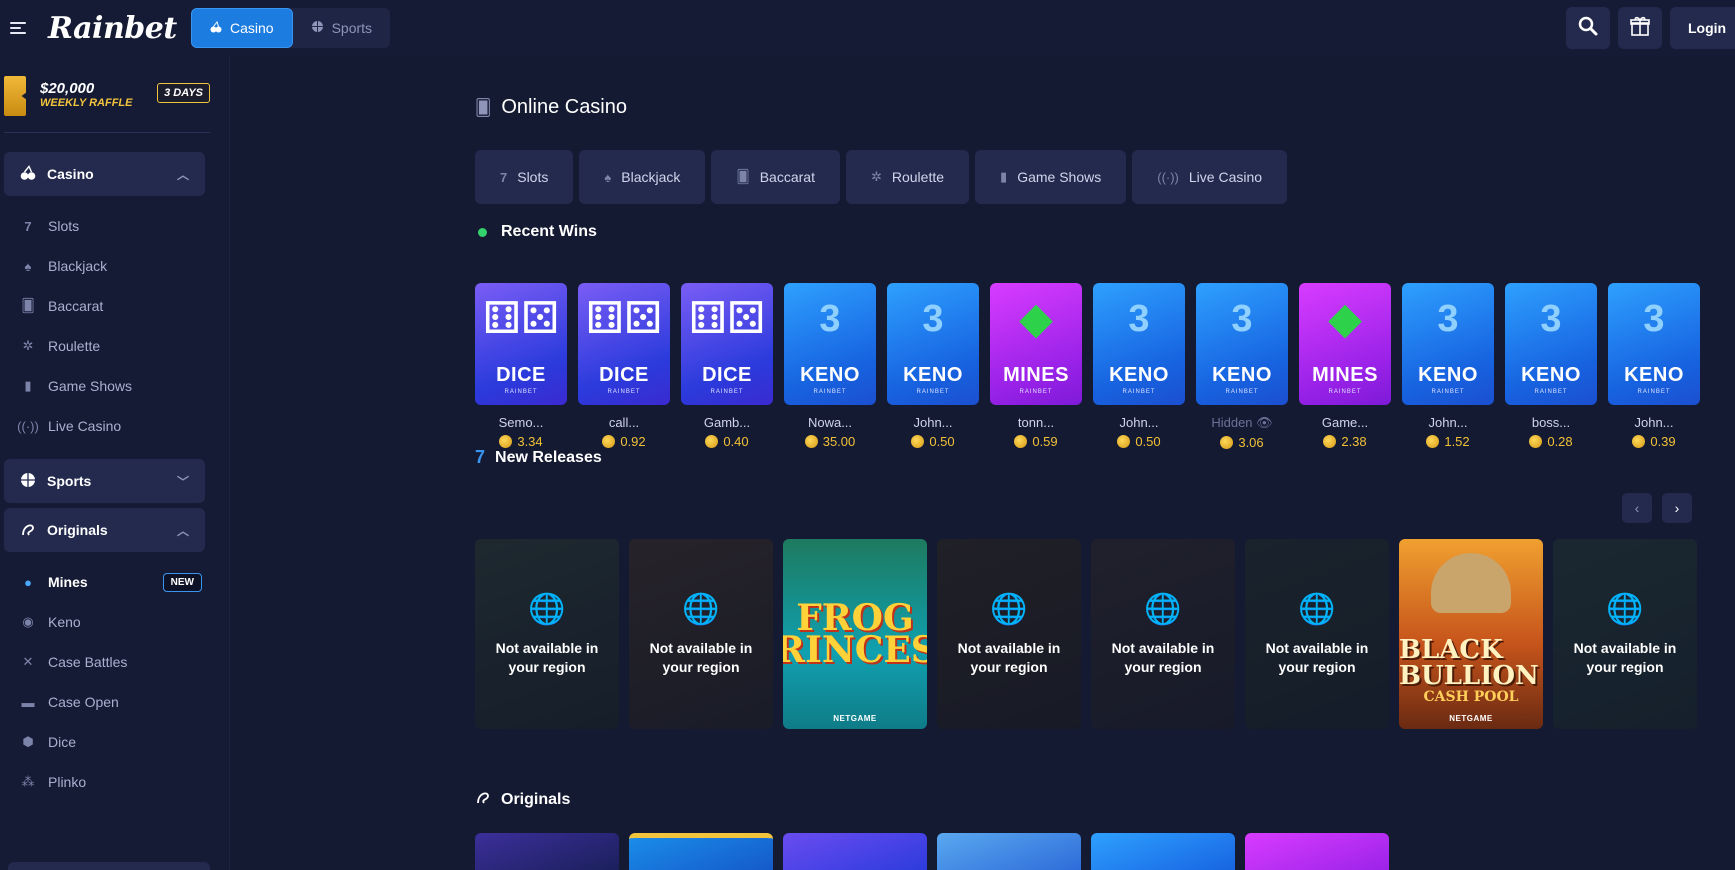  I want to click on plinko-icon: ⁂, so click(28, 781).